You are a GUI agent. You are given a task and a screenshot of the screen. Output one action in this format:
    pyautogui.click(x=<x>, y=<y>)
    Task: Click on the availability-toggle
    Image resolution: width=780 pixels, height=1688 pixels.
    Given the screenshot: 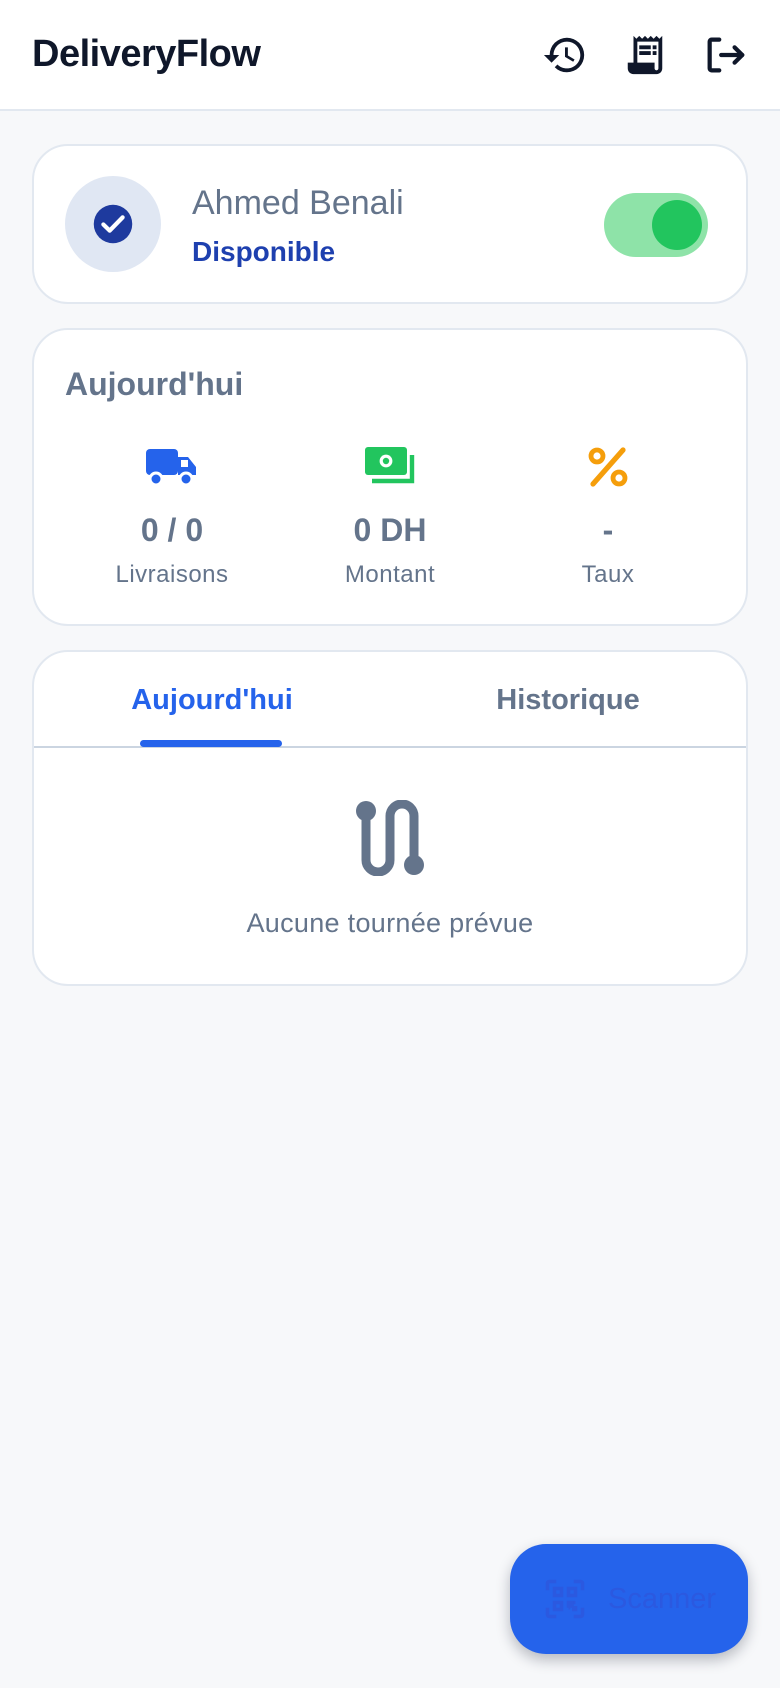 What is the action you would take?
    pyautogui.click(x=656, y=225)
    